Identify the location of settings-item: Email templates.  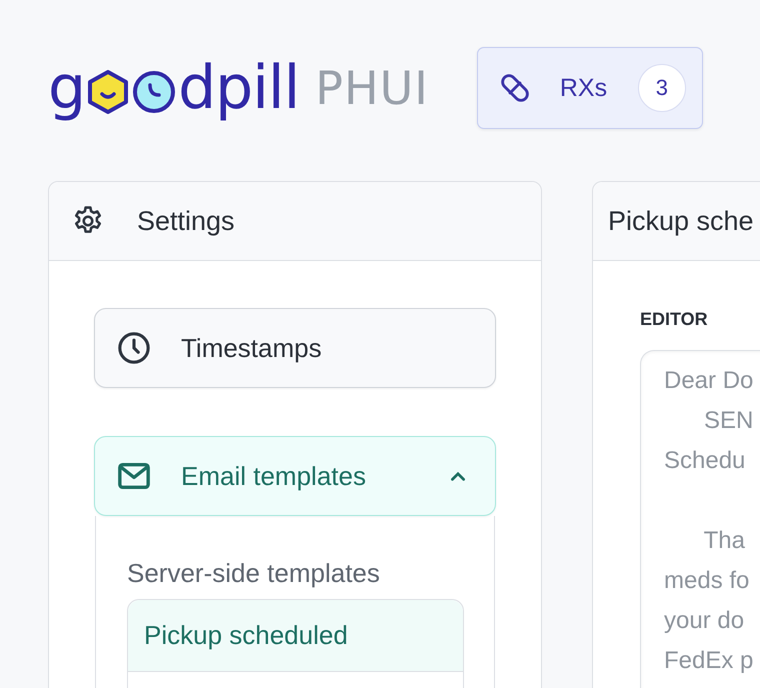
(295, 476).